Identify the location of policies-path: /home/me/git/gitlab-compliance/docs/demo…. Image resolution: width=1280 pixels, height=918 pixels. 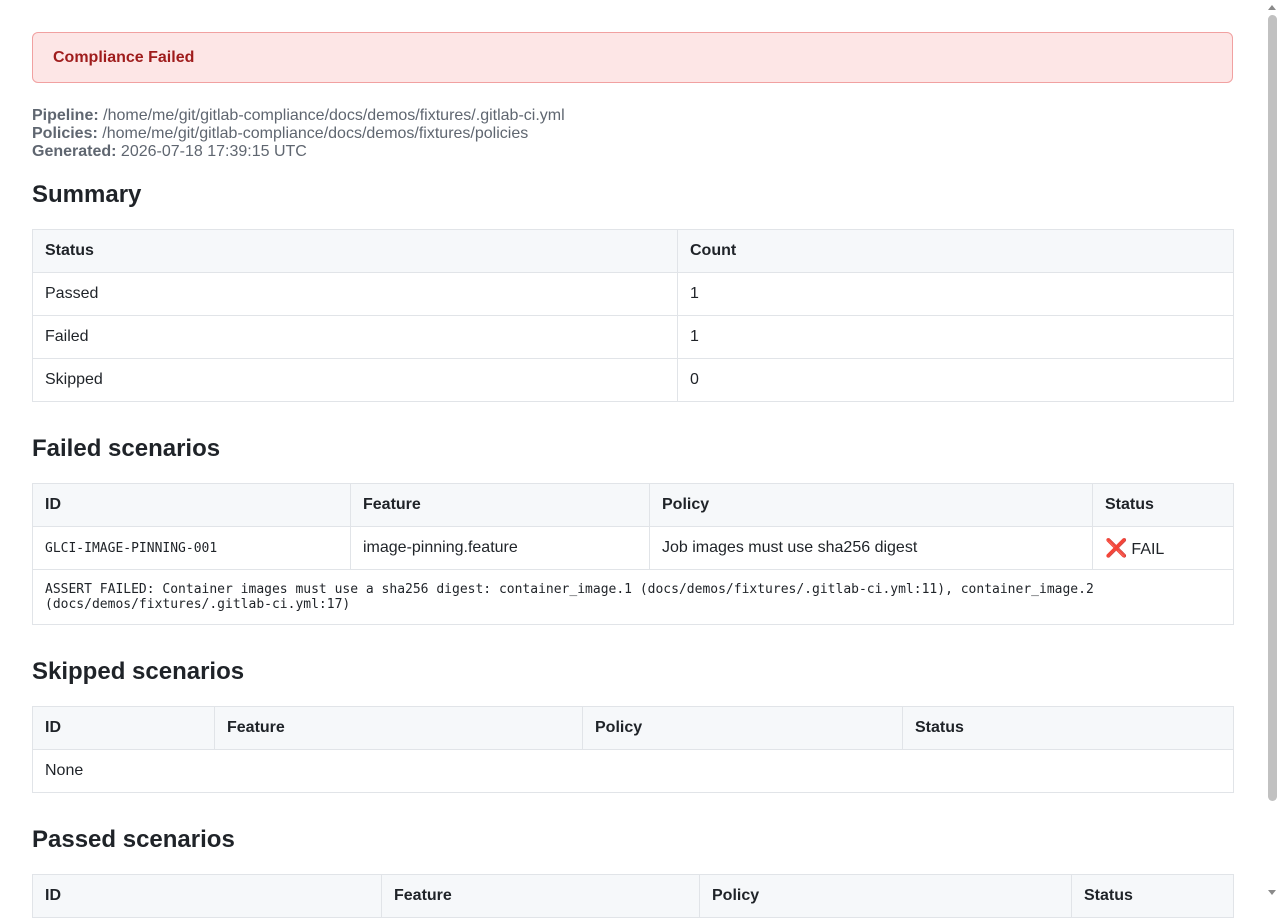
(315, 133).